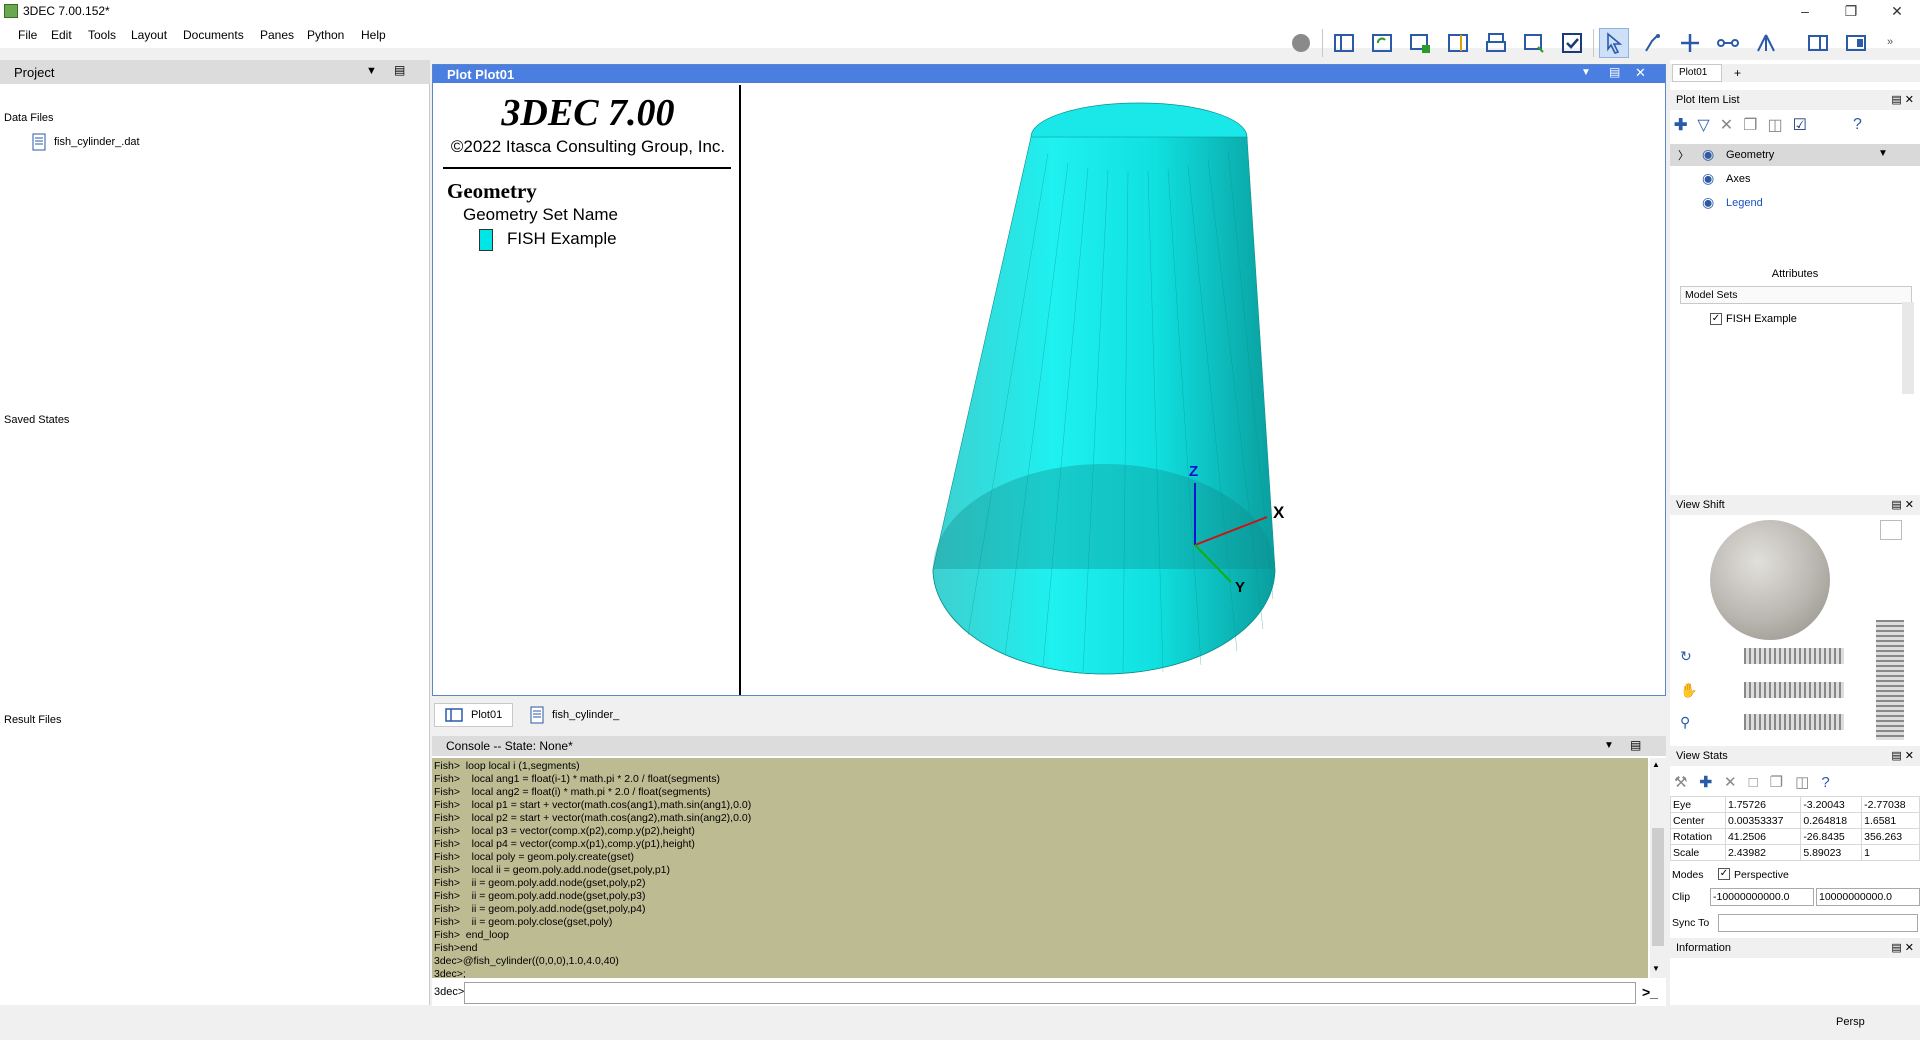  What do you see at coordinates (1534, 43) in the screenshot?
I see `export-icon` at bounding box center [1534, 43].